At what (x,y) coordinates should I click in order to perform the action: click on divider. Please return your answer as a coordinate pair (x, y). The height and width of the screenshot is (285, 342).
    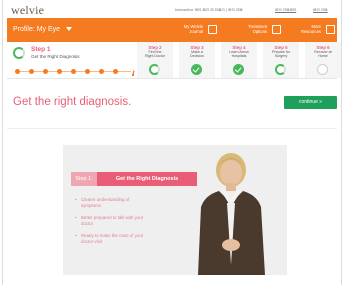
    Looking at the image, I should click on (172, 128).